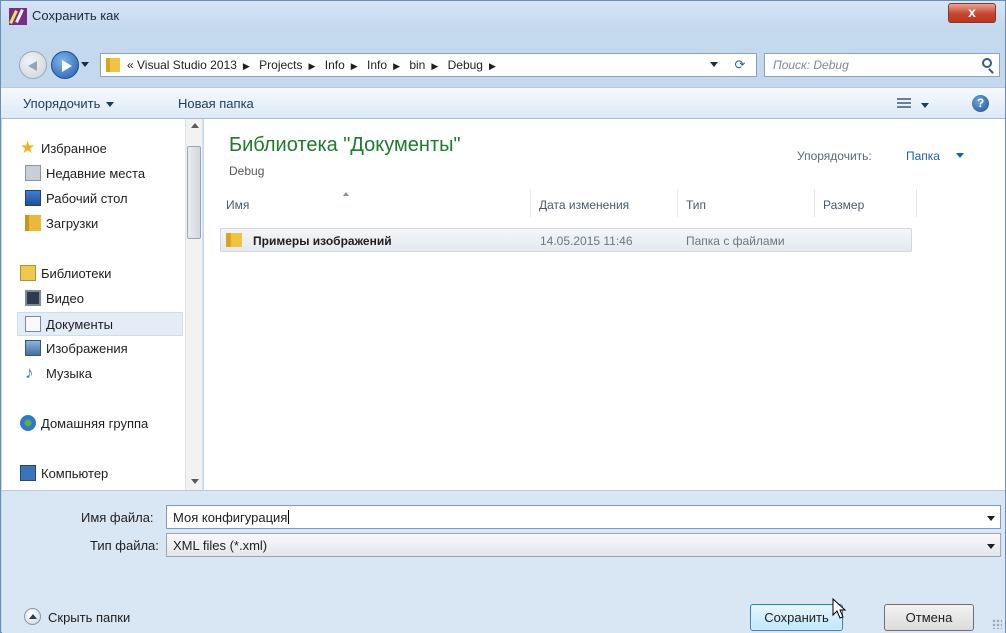  I want to click on filetype-label: Тип файла:, so click(124, 545).